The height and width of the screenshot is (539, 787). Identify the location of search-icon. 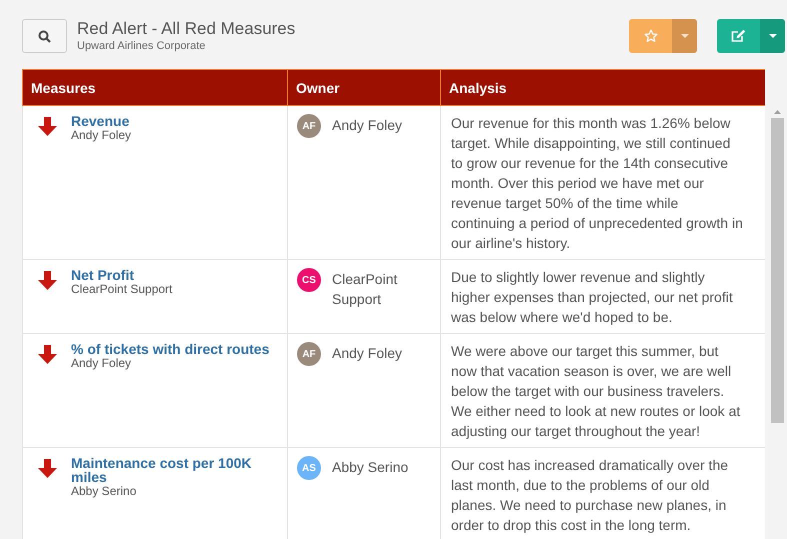
(44, 36).